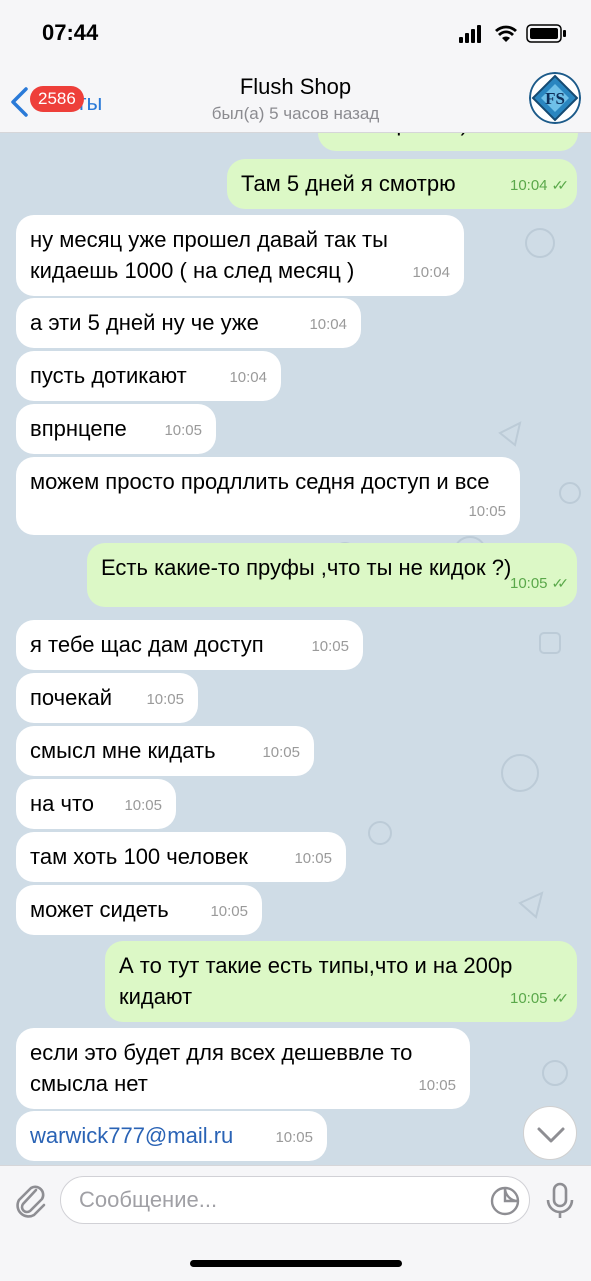 Image resolution: width=591 pixels, height=1281 pixels. I want to click on fs-logo-icon: FS, so click(555, 98).